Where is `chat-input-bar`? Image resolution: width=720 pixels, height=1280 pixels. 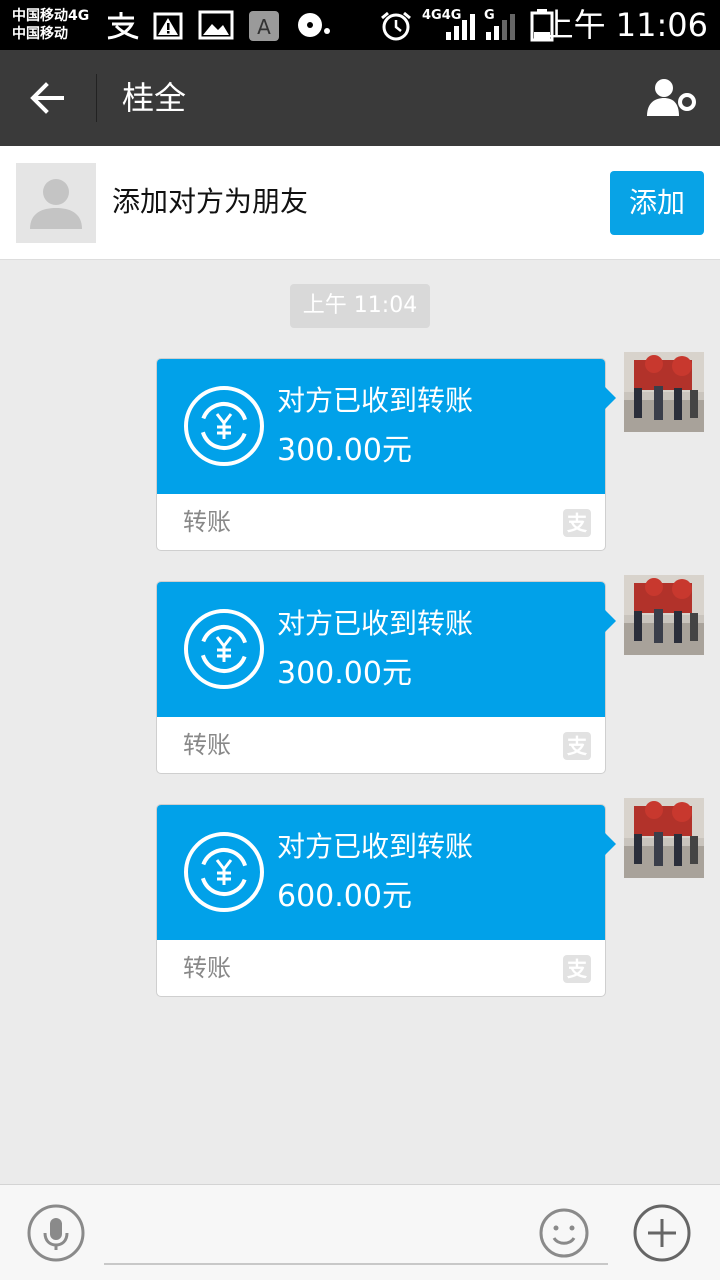 chat-input-bar is located at coordinates (360, 1232).